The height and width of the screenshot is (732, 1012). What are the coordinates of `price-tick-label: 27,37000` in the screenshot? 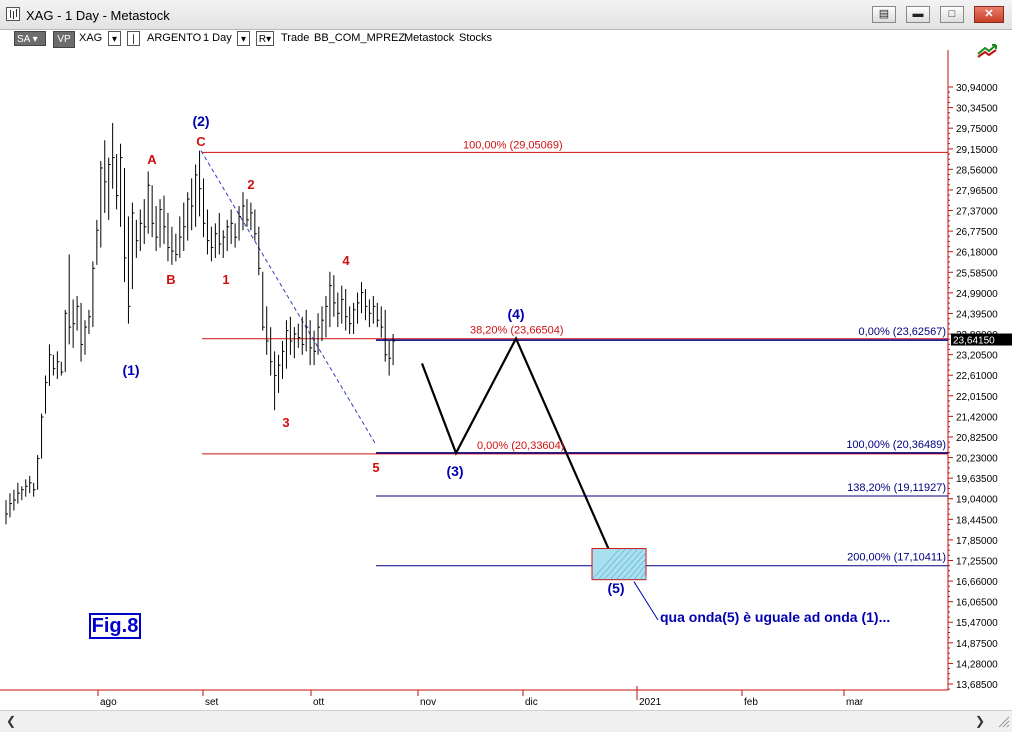 It's located at (977, 212).